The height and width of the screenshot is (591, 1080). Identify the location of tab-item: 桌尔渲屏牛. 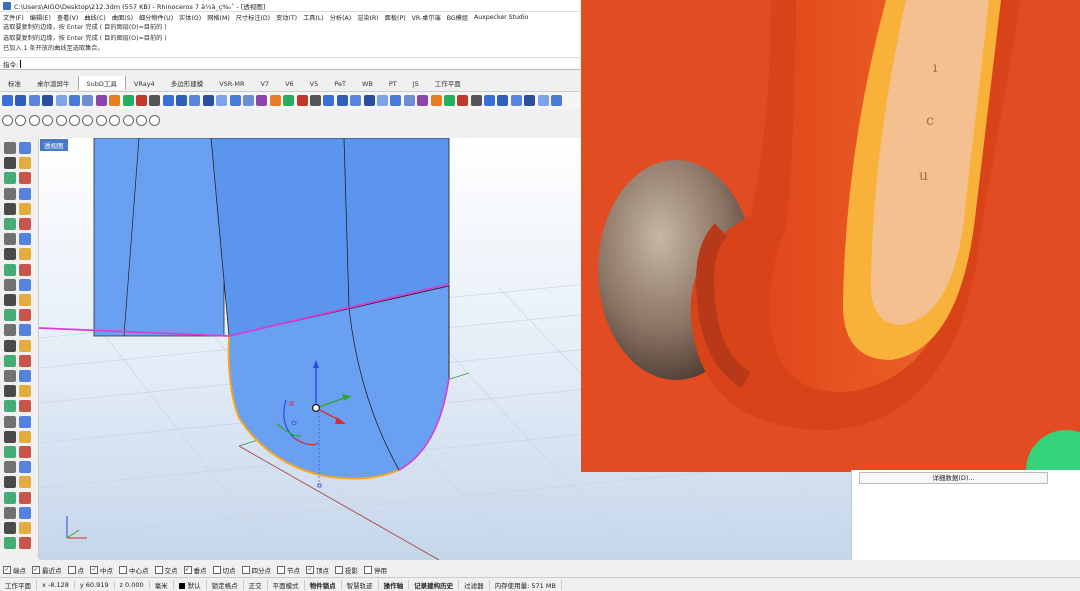
(53, 83).